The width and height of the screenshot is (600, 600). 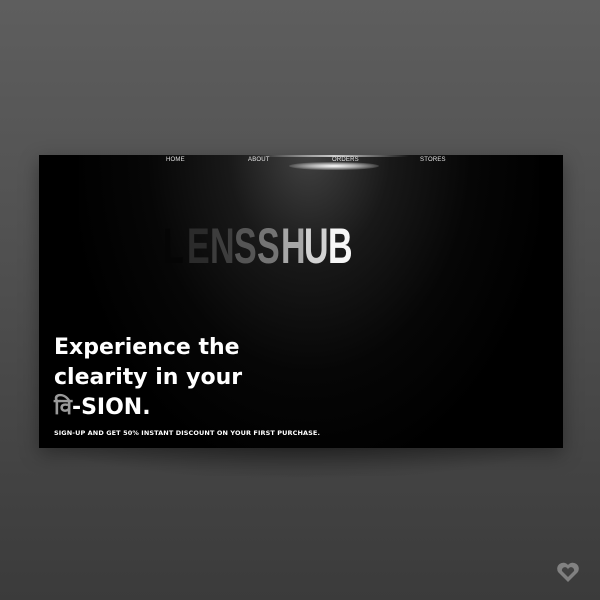 What do you see at coordinates (340, 246) in the screenshot?
I see `brand-letter: B` at bounding box center [340, 246].